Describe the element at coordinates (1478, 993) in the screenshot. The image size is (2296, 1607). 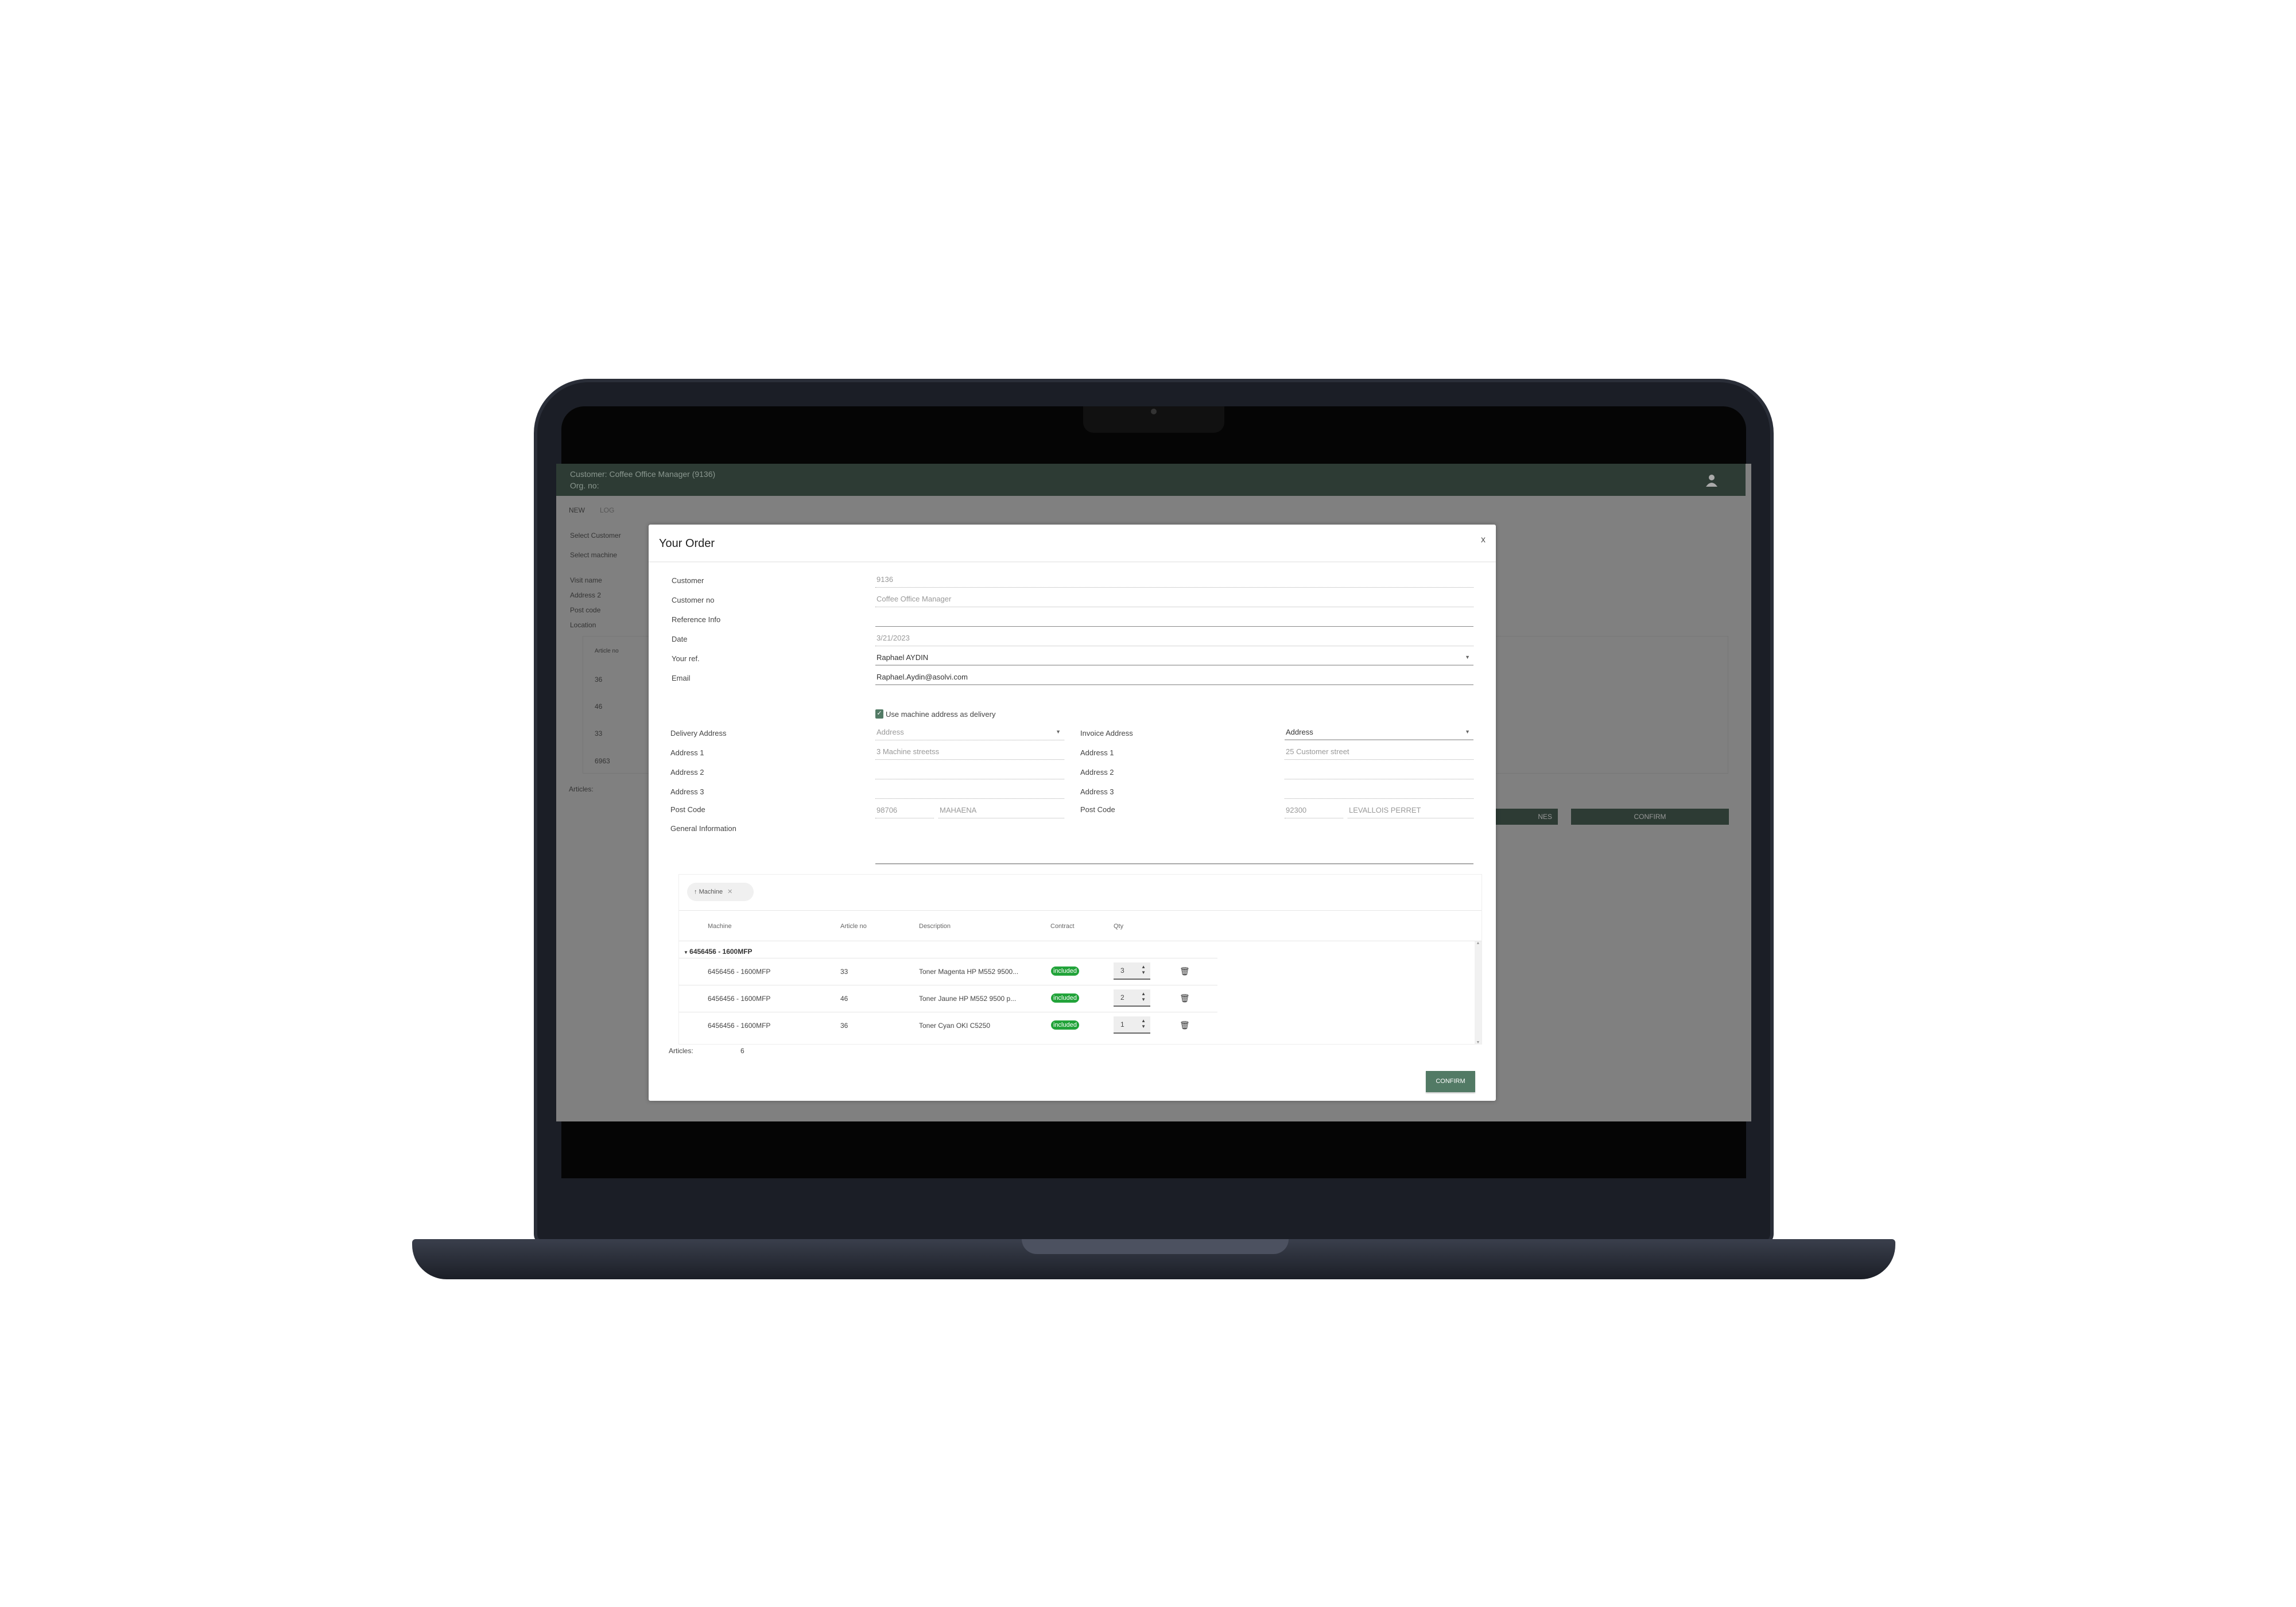
I see `scrollbar: ▲ ▼` at that location.